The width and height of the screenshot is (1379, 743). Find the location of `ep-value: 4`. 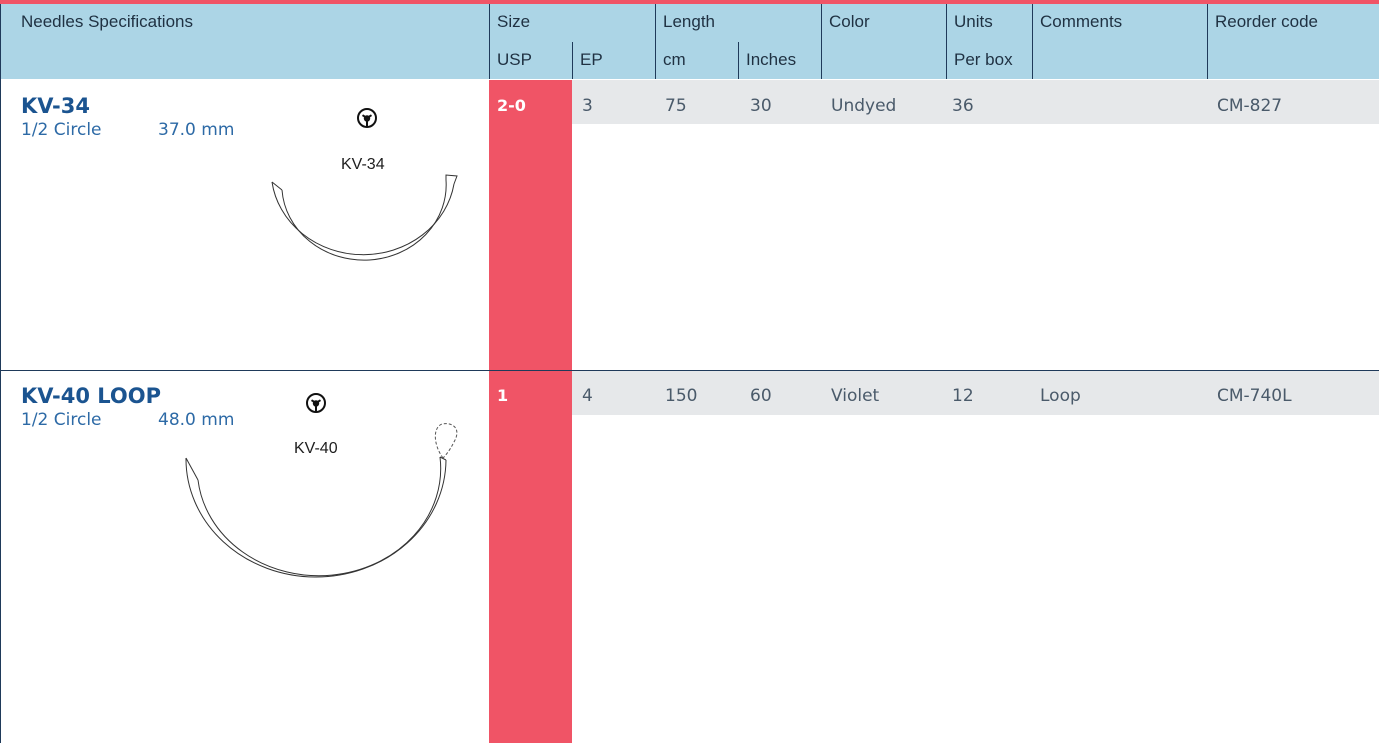

ep-value: 4 is located at coordinates (587, 396).